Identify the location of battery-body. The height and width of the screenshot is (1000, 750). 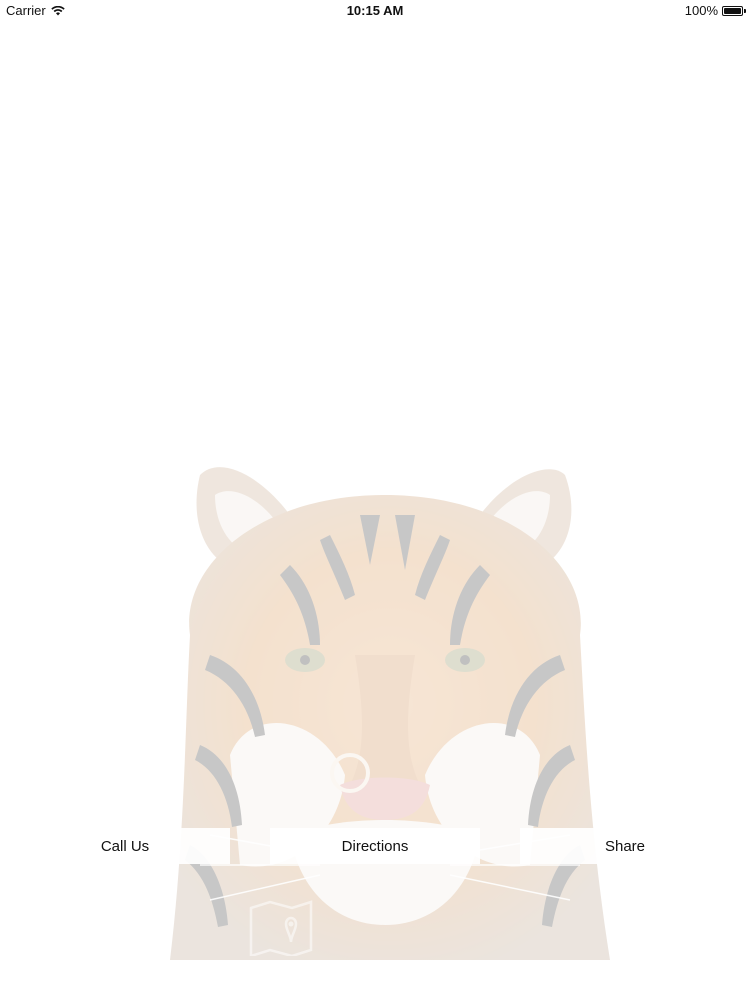
(732, 10).